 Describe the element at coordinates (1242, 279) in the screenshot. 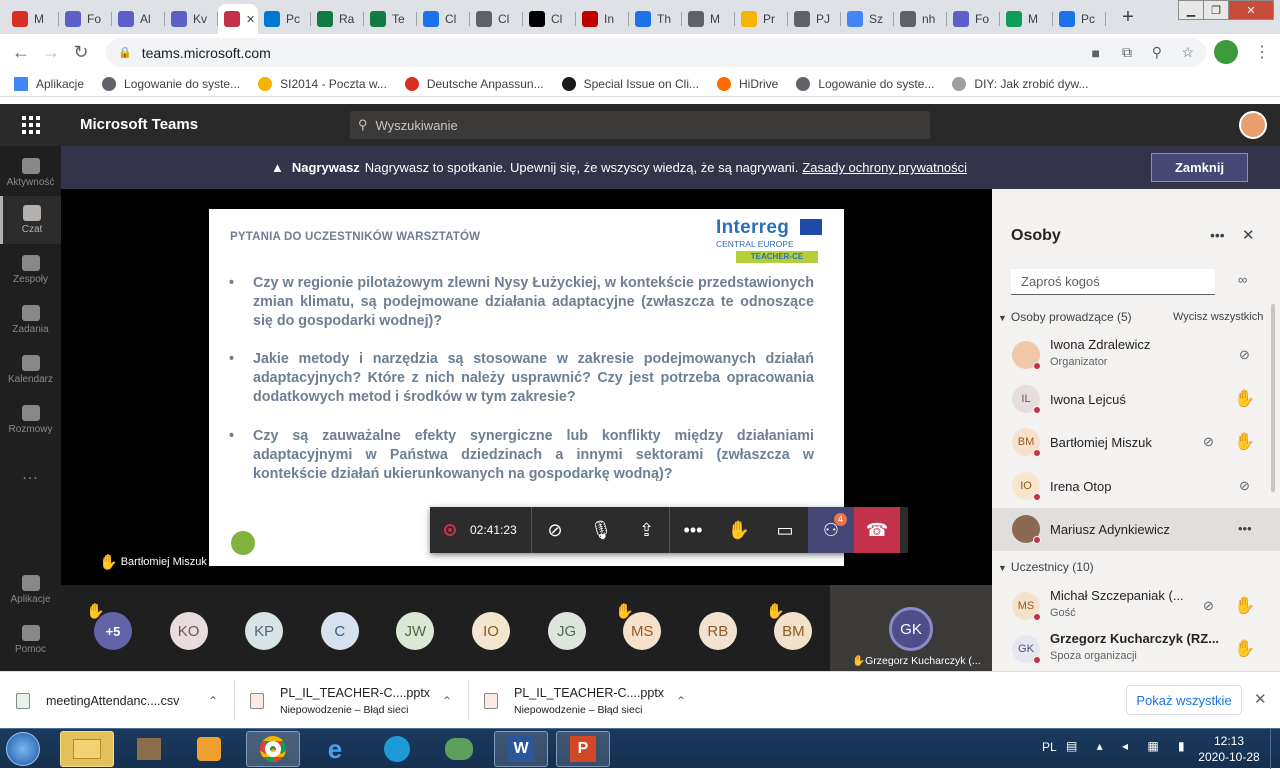

I see `link-icon: ∞` at that location.